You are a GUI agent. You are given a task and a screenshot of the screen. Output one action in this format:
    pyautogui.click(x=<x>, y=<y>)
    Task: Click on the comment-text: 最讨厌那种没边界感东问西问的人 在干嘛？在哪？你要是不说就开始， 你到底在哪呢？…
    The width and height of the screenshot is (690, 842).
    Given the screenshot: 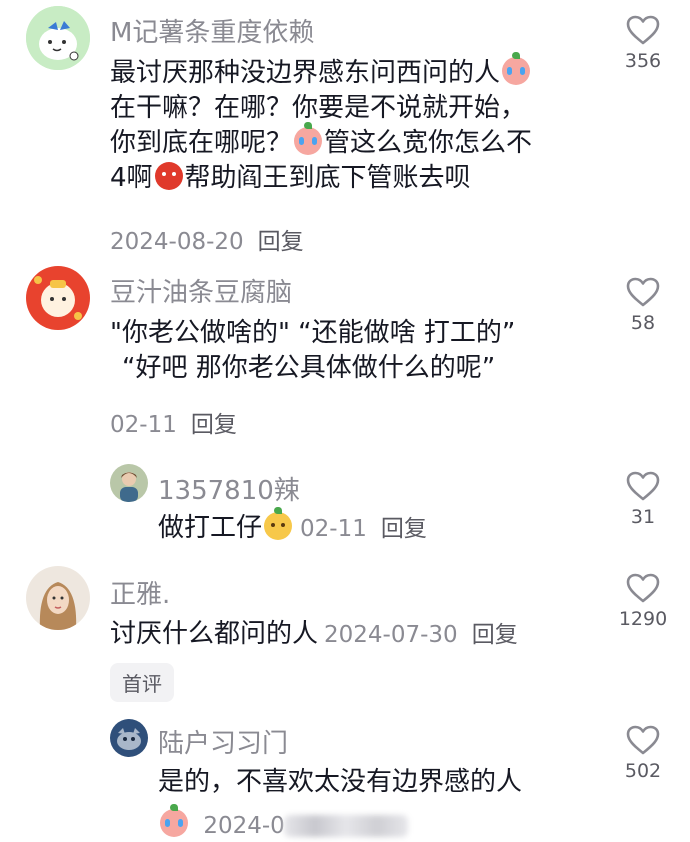 What is the action you would take?
    pyautogui.click(x=321, y=124)
    